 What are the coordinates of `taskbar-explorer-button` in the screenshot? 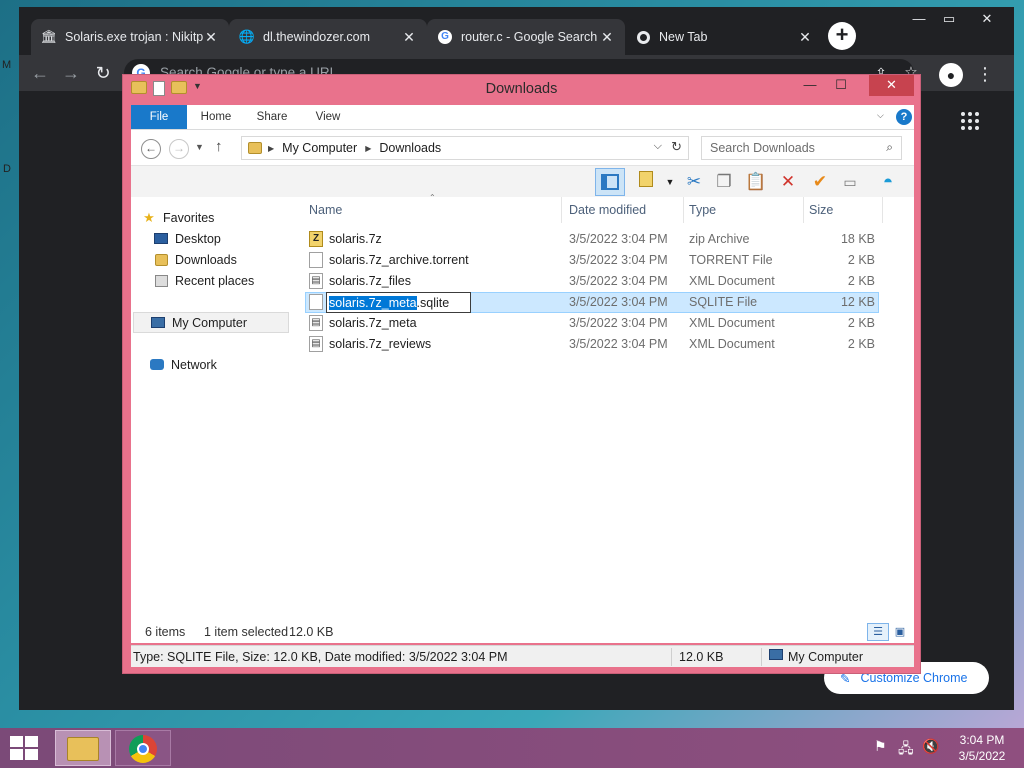 It's located at (83, 748).